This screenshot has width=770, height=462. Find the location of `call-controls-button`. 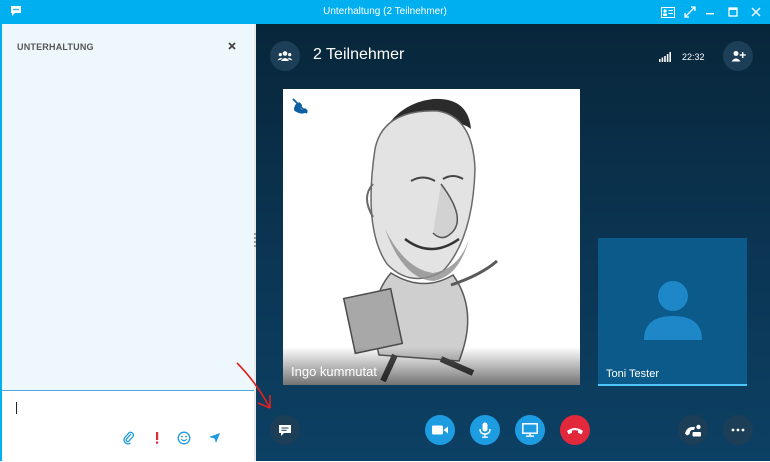

call-controls-button is located at coordinates (693, 430).